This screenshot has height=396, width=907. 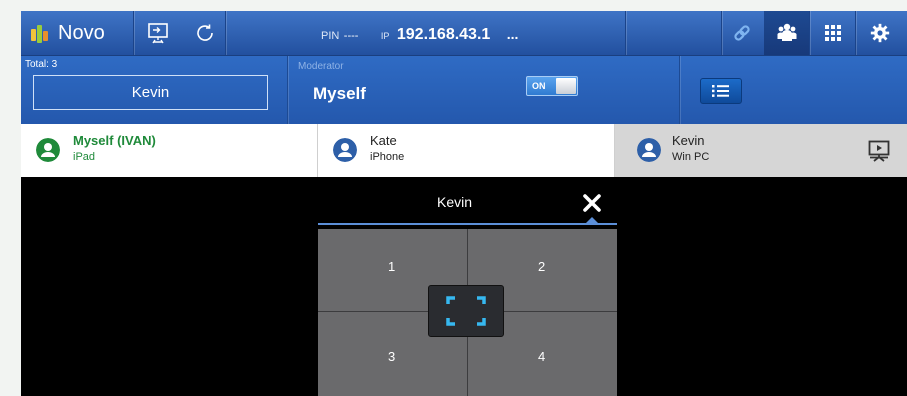 What do you see at coordinates (392, 356) in the screenshot?
I see `quadrant-label: 3` at bounding box center [392, 356].